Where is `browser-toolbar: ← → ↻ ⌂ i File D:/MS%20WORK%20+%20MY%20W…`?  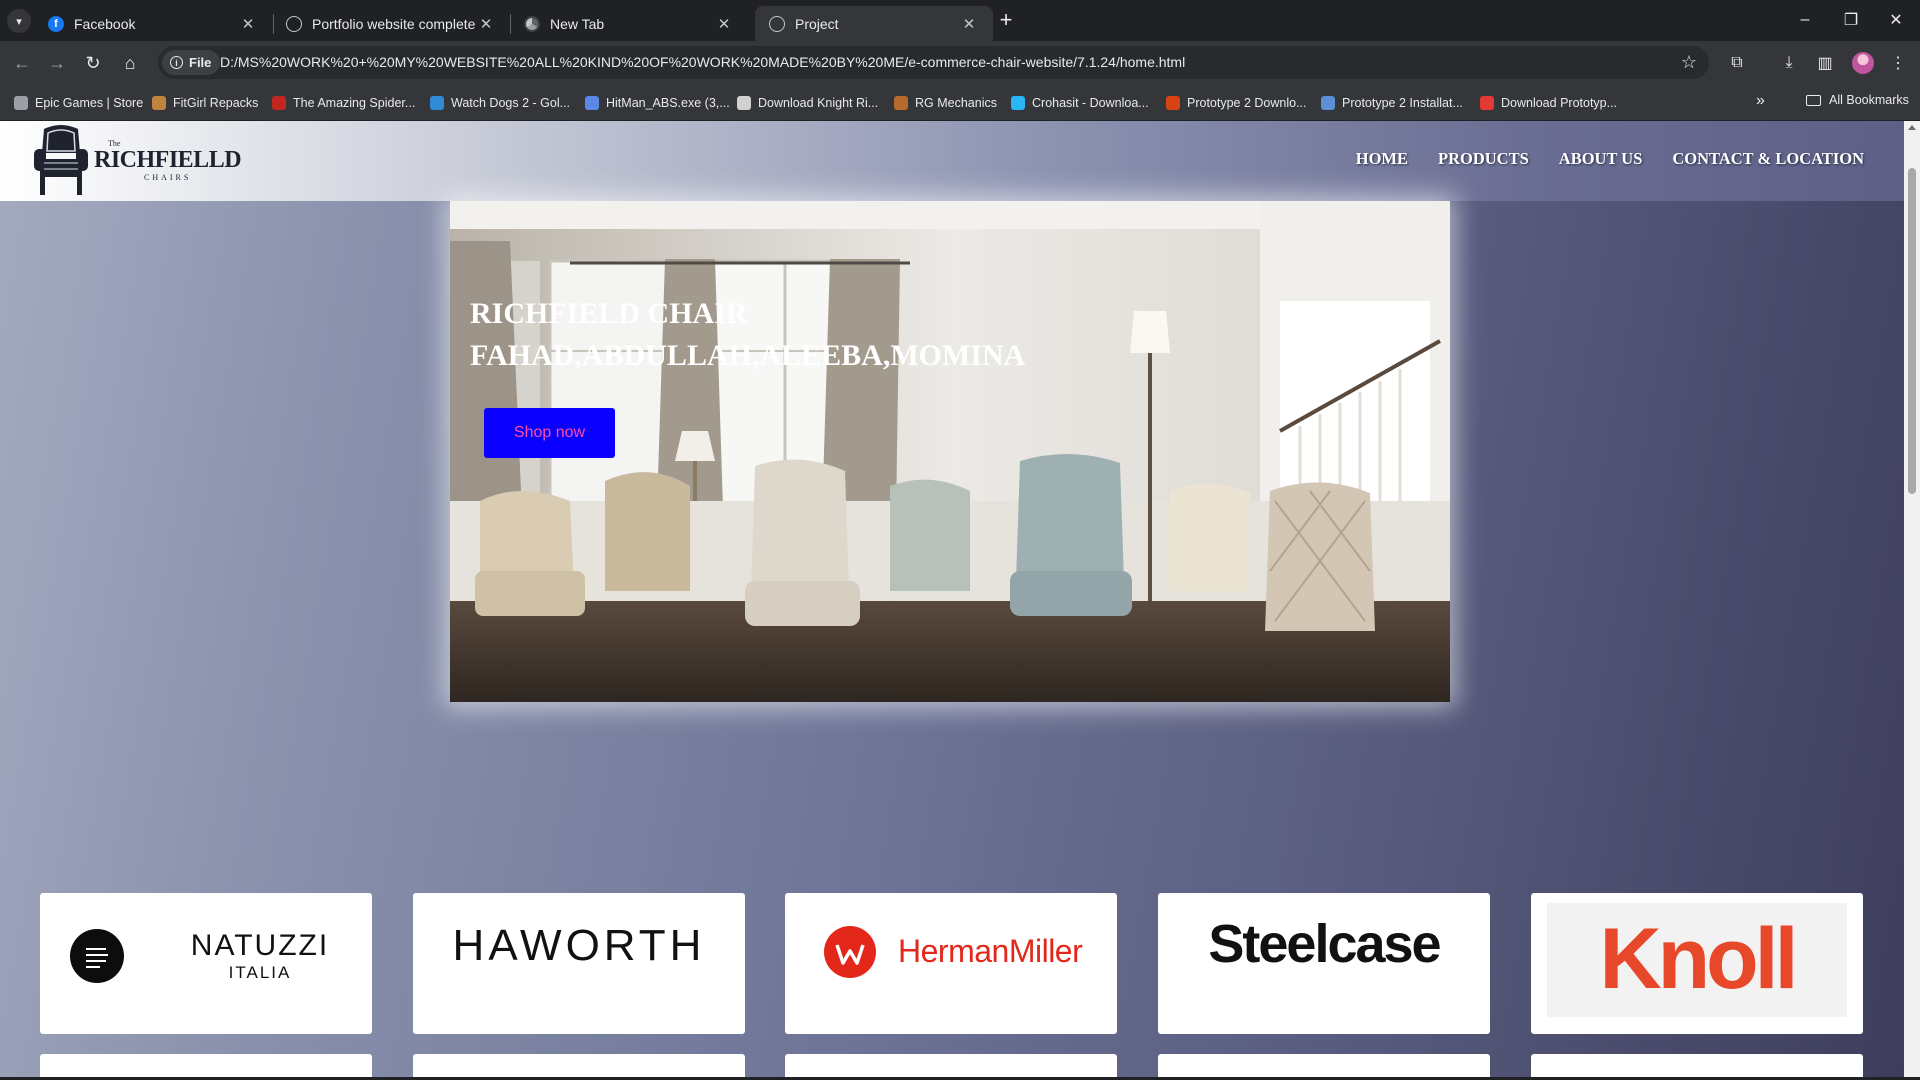 browser-toolbar: ← → ↻ ⌂ i File D:/MS%20WORK%20+%20MY%20W… is located at coordinates (960, 62).